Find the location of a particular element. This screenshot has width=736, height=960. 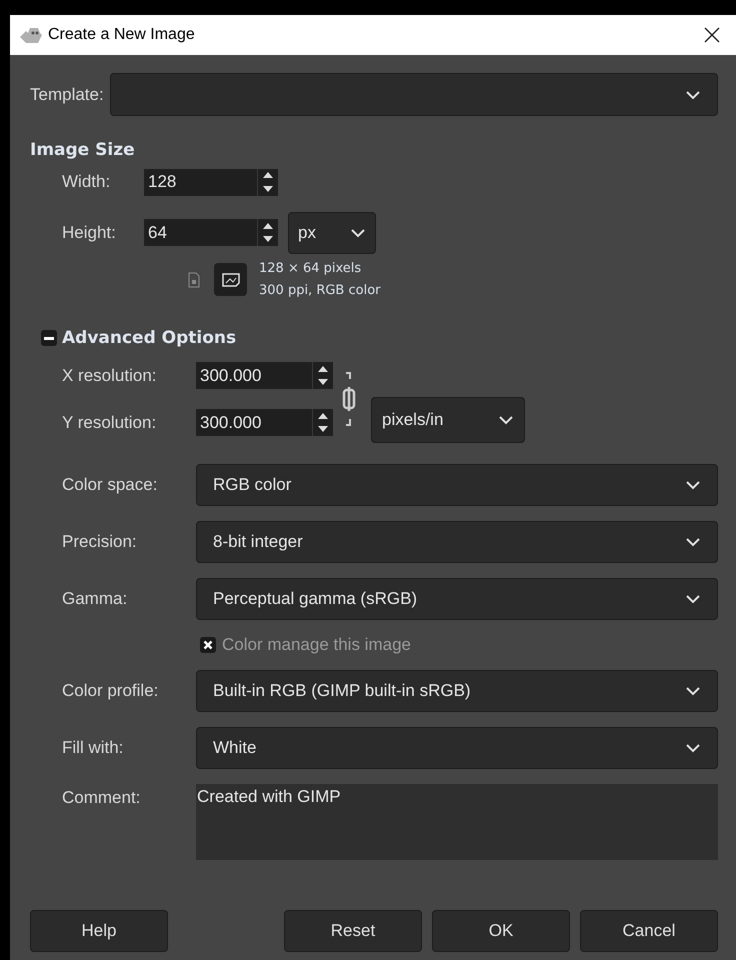

chain-linked-icon is located at coordinates (349, 399).